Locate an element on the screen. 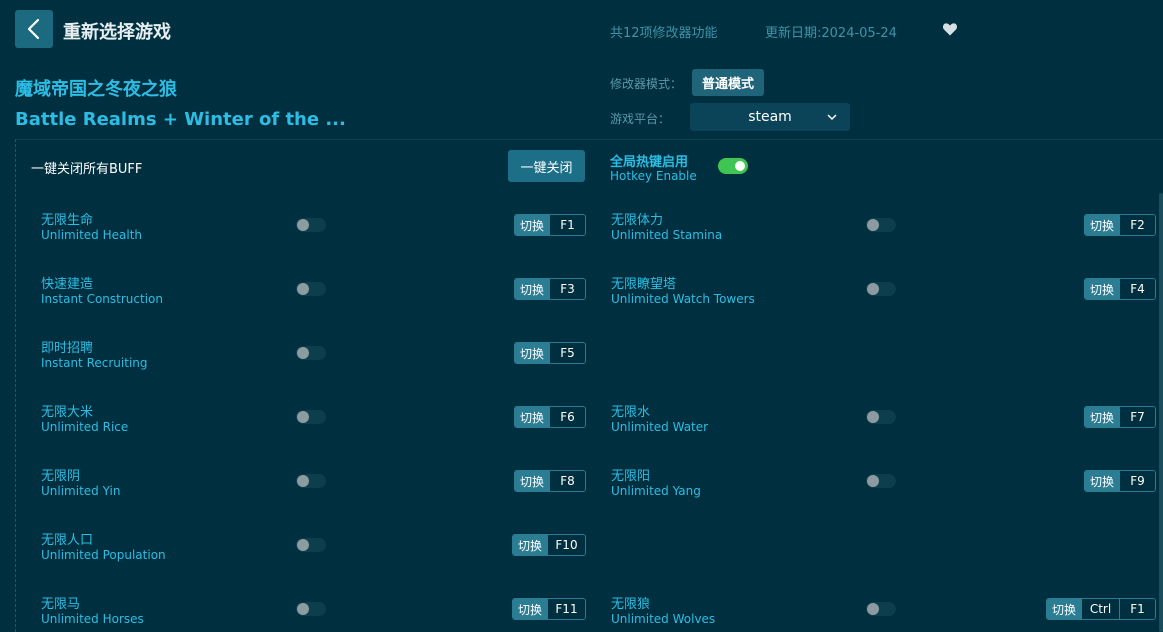  hotkey-key: F5 is located at coordinates (567, 353).